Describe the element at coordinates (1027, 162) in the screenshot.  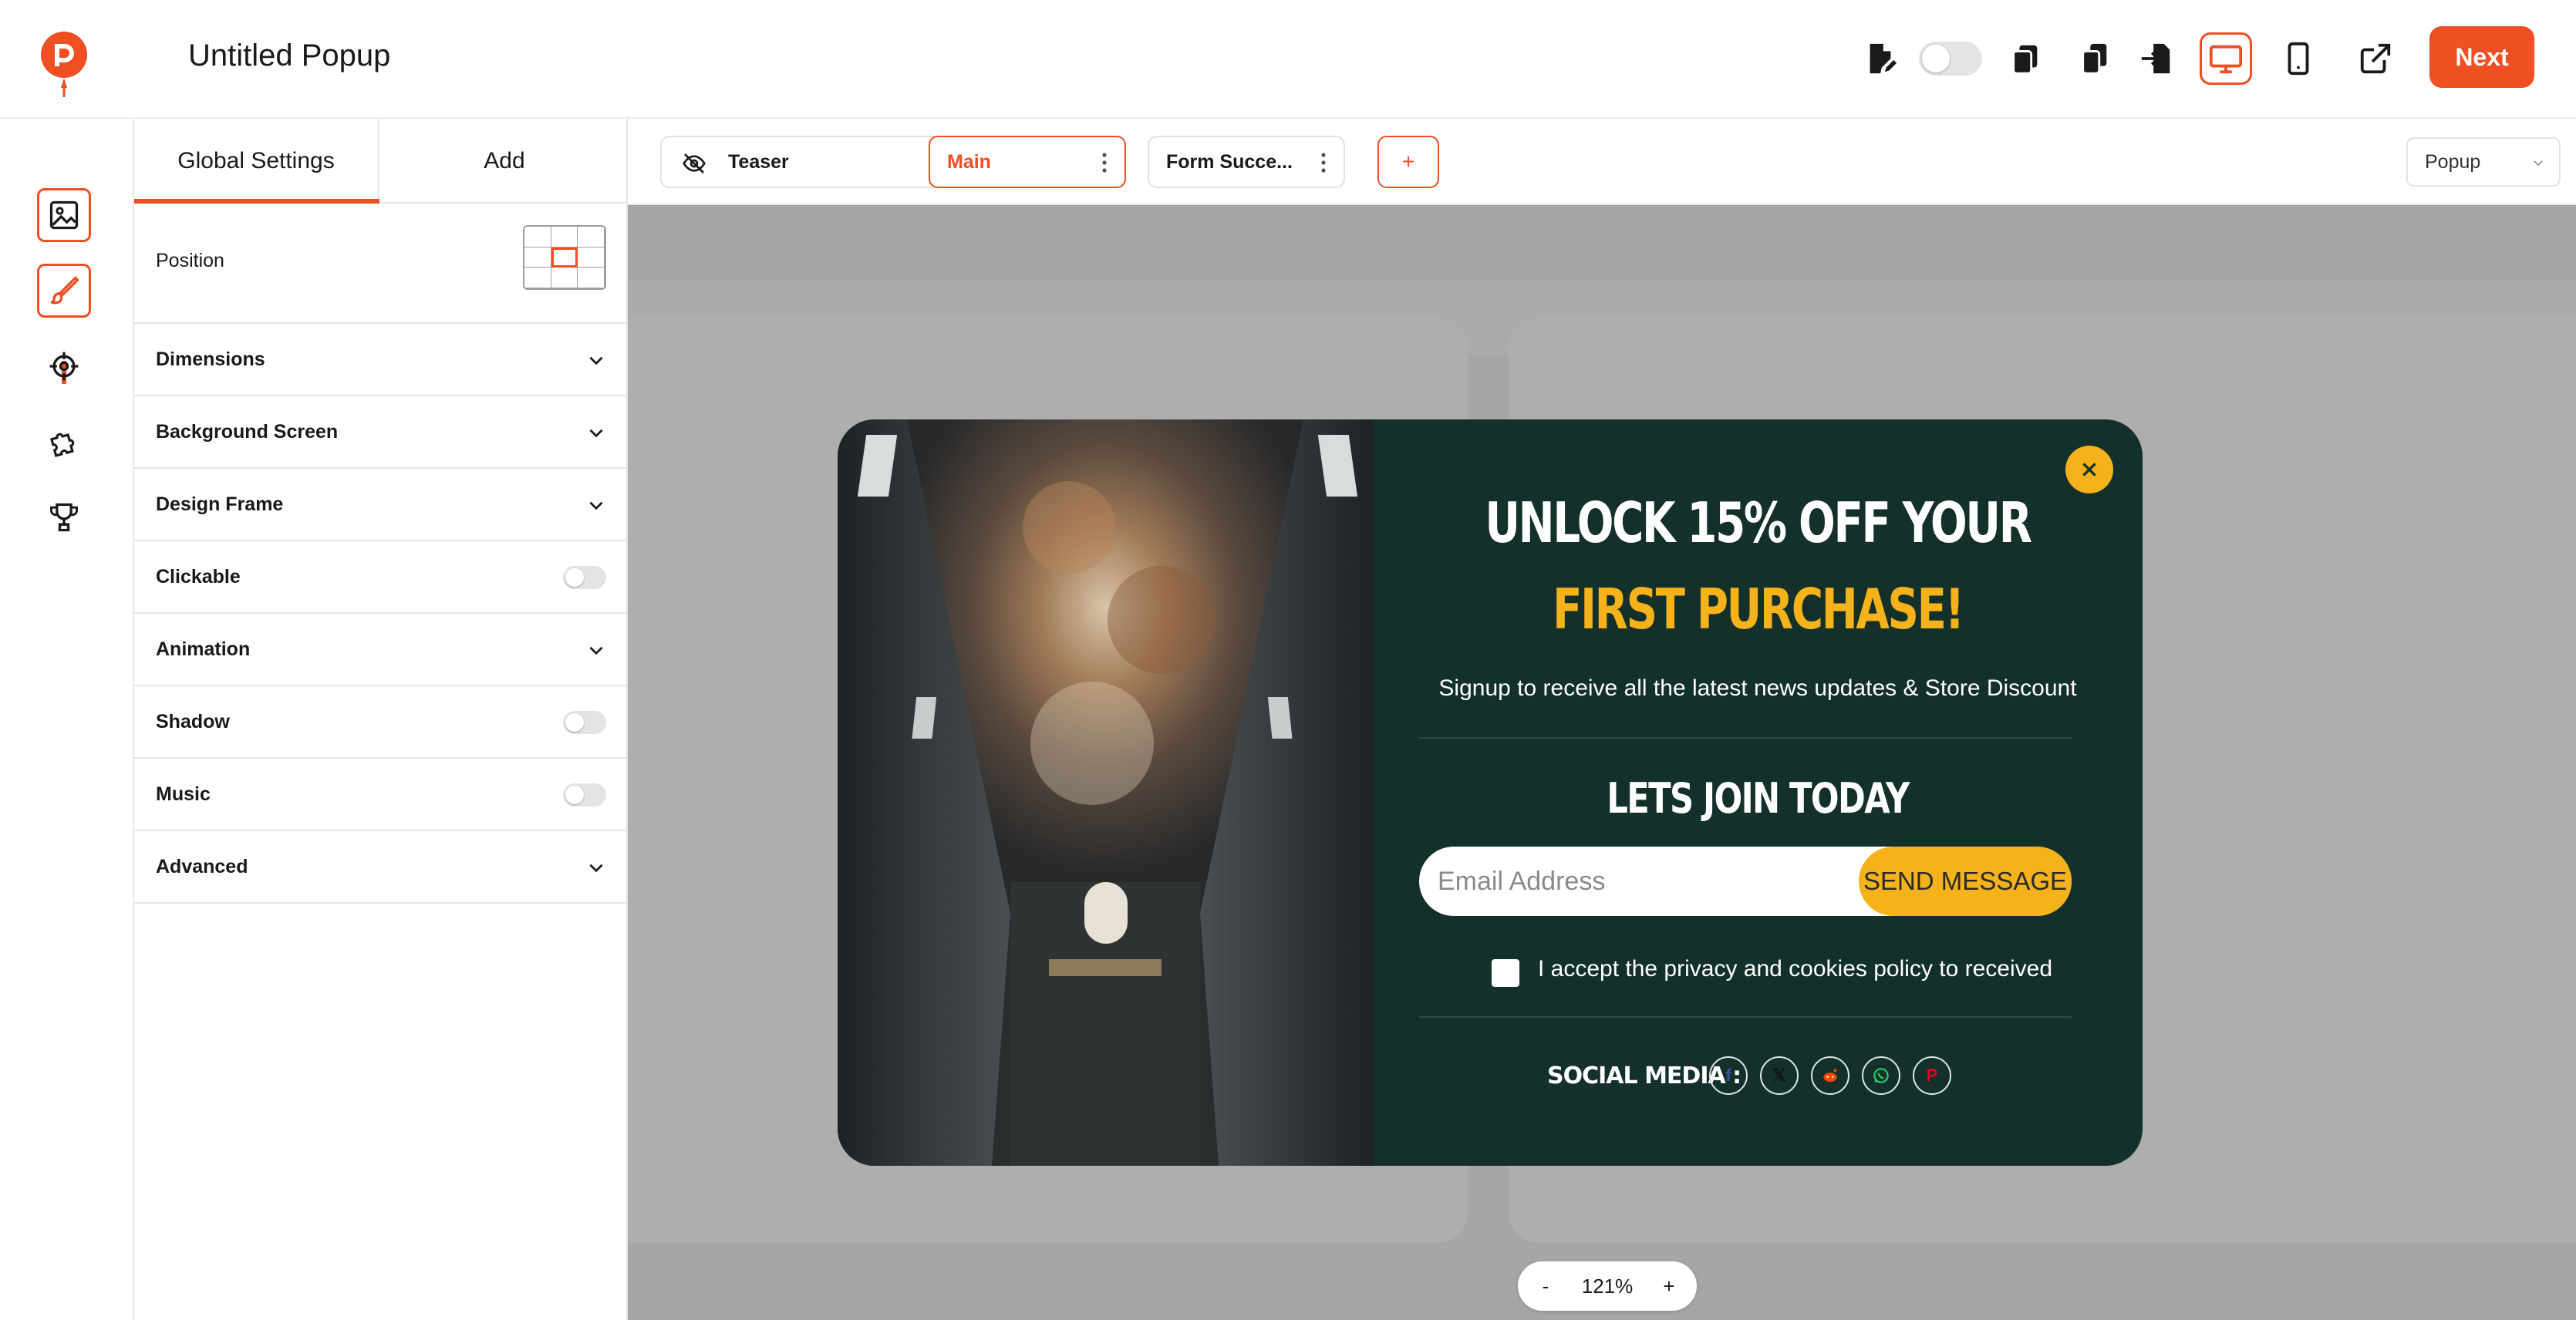
I see `step-main: Main` at that location.